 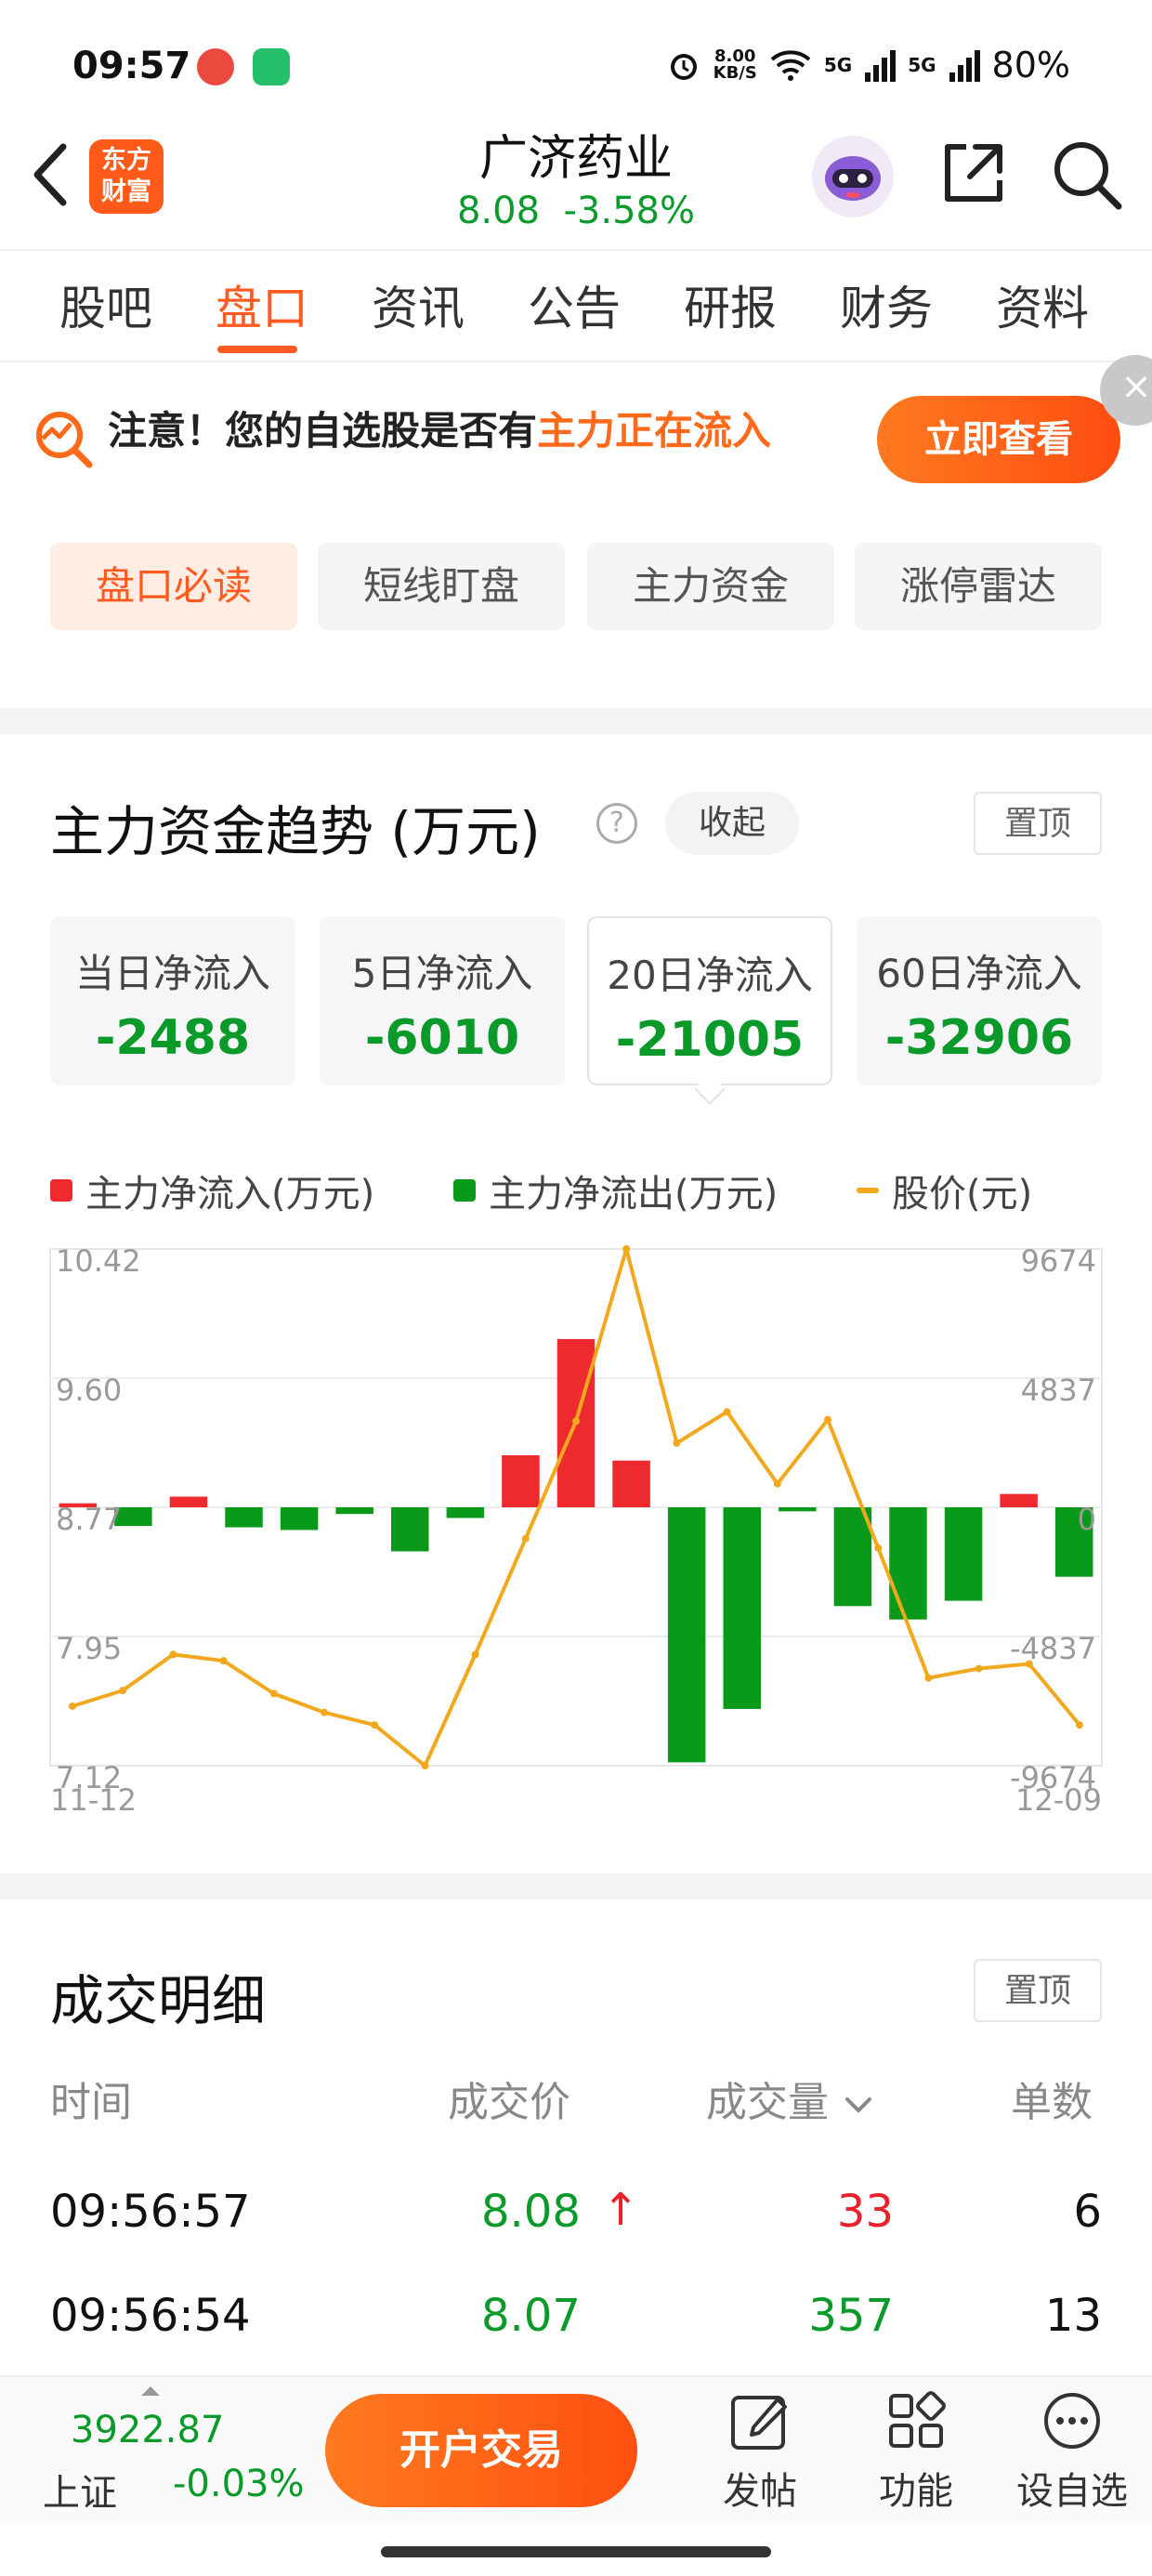 I want to click on legend-outflow: 主力净流出(万元), so click(x=615, y=1190).